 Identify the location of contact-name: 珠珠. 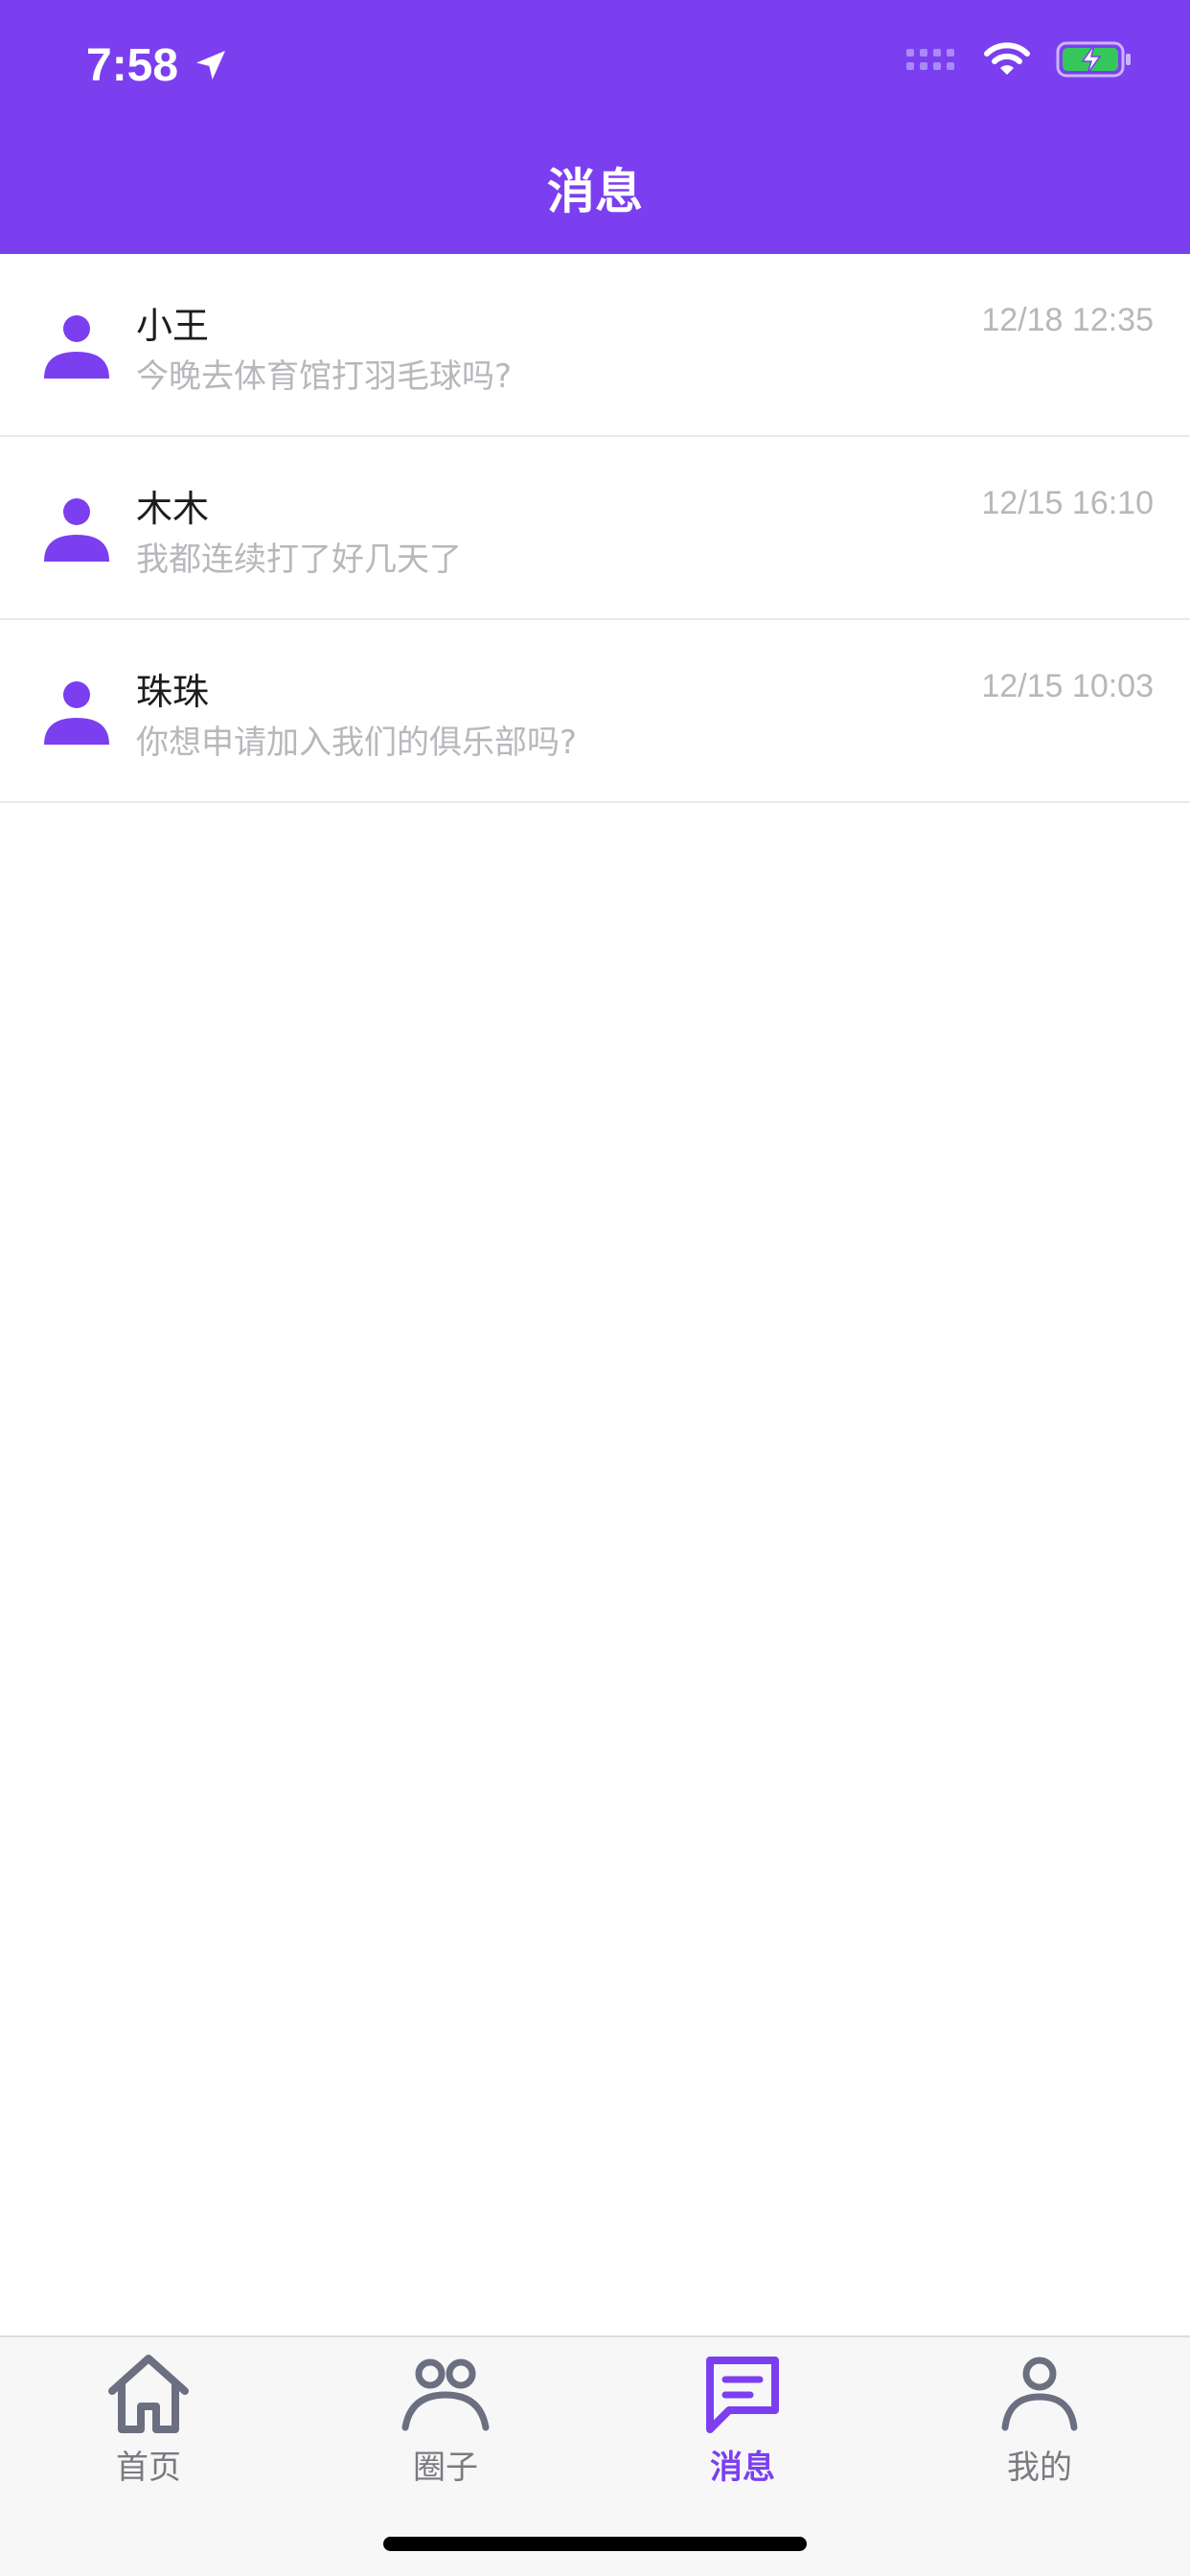
(173, 692).